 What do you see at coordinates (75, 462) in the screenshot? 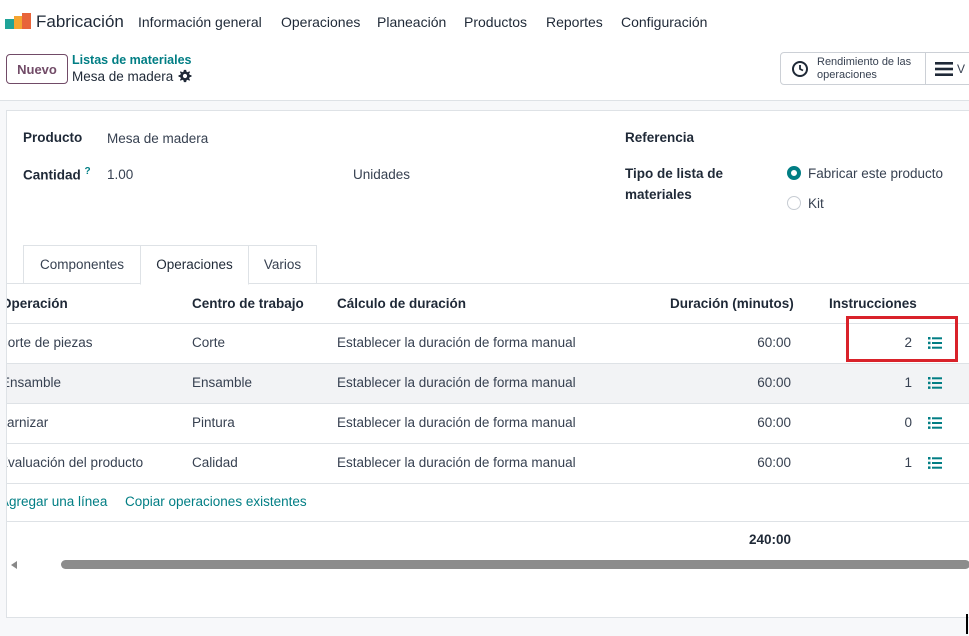
I see `row-operation: Evaluación del producto` at bounding box center [75, 462].